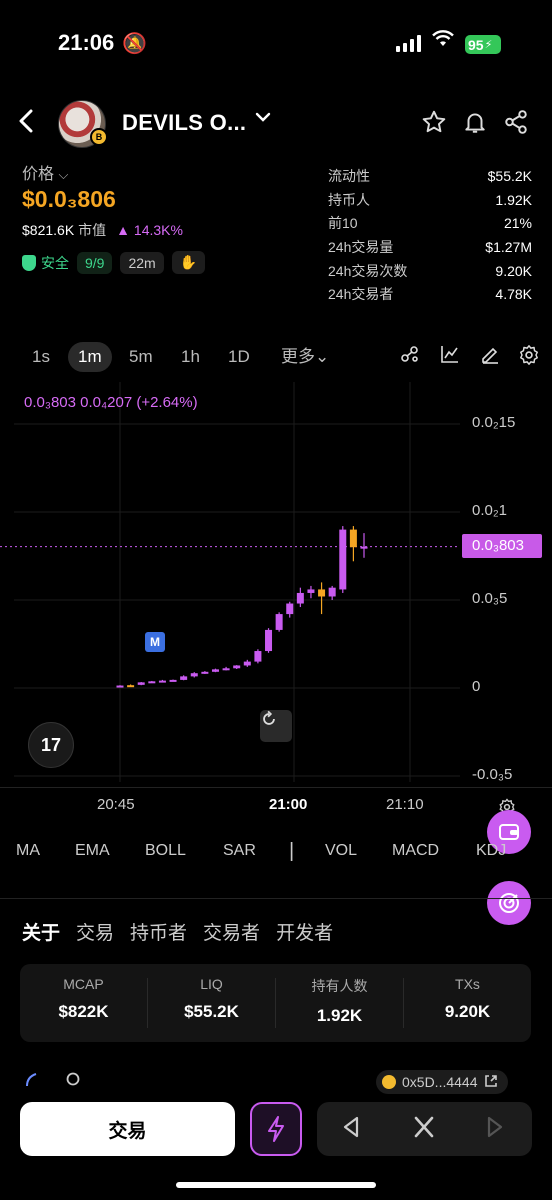  What do you see at coordinates (239, 851) in the screenshot?
I see `indicator-sar: SAR` at bounding box center [239, 851].